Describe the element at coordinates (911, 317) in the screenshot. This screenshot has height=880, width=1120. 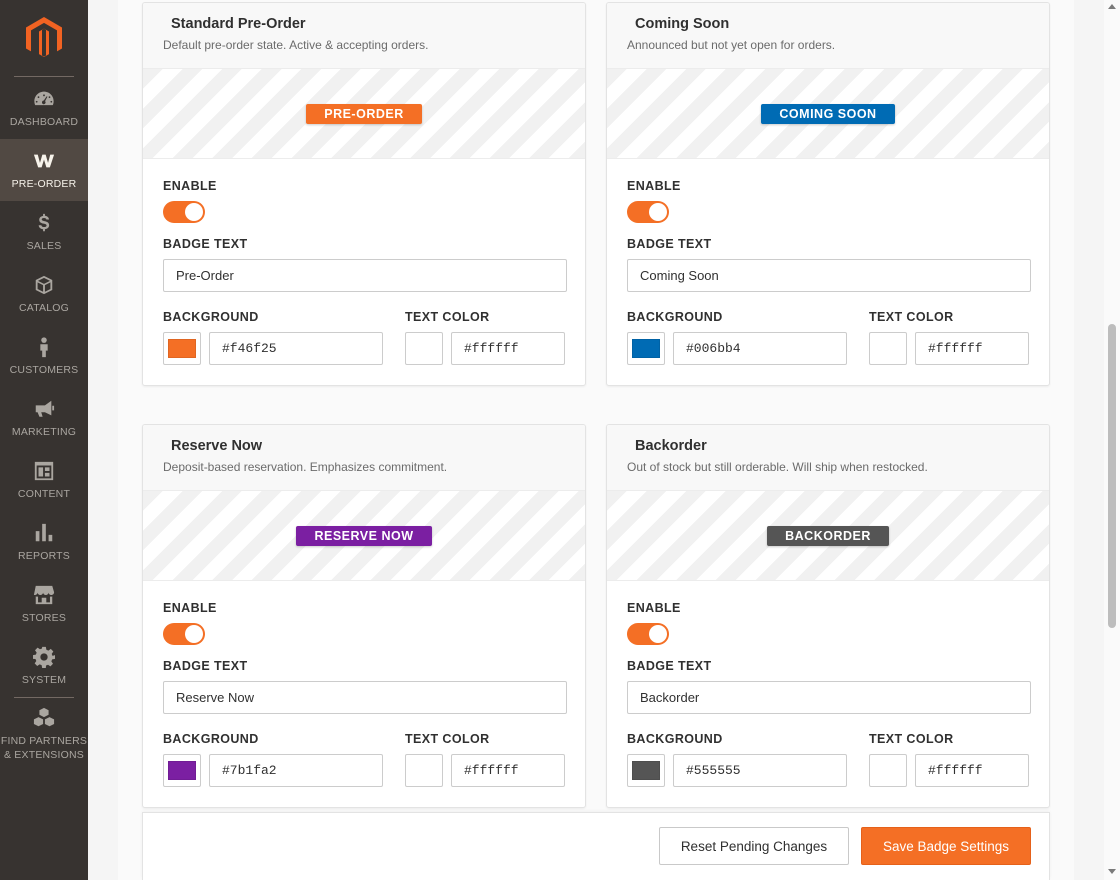
I see `text-color-label: TEXT COLOR` at that location.